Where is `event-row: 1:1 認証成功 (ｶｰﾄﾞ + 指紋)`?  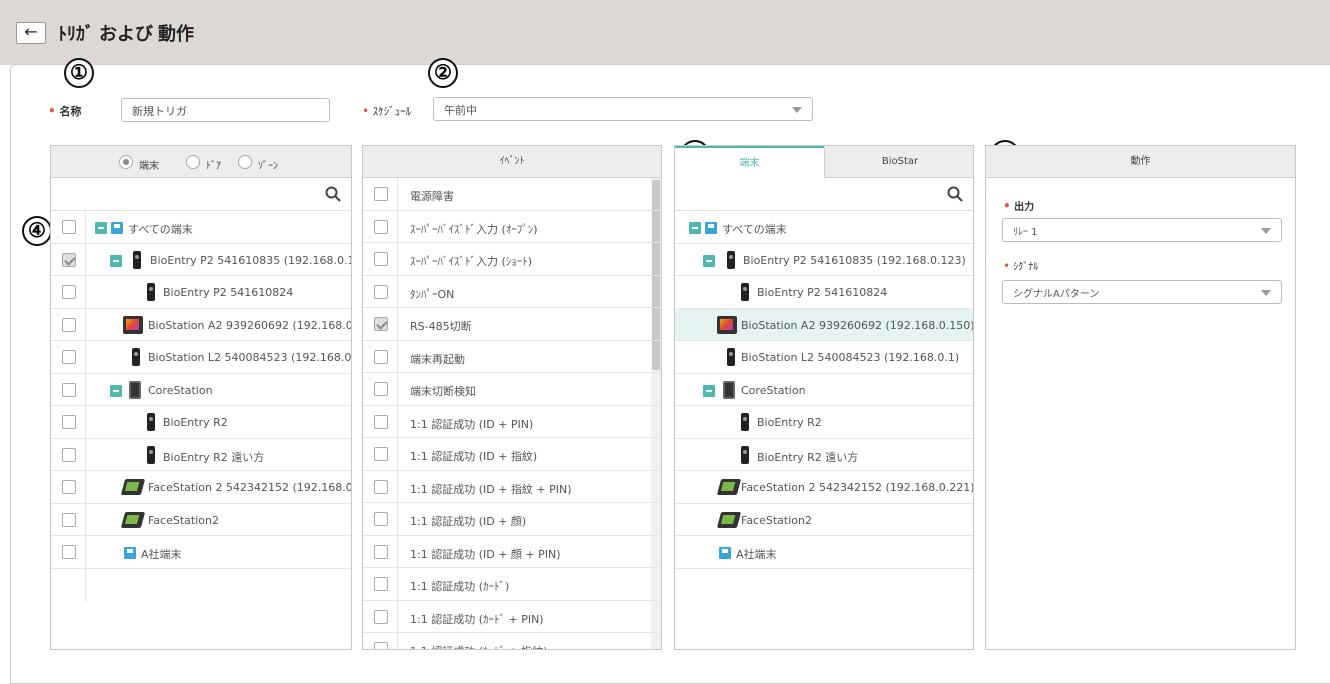
event-row: 1:1 認証成功 (ｶｰﾄﾞ + 指紋) is located at coordinates (512, 641).